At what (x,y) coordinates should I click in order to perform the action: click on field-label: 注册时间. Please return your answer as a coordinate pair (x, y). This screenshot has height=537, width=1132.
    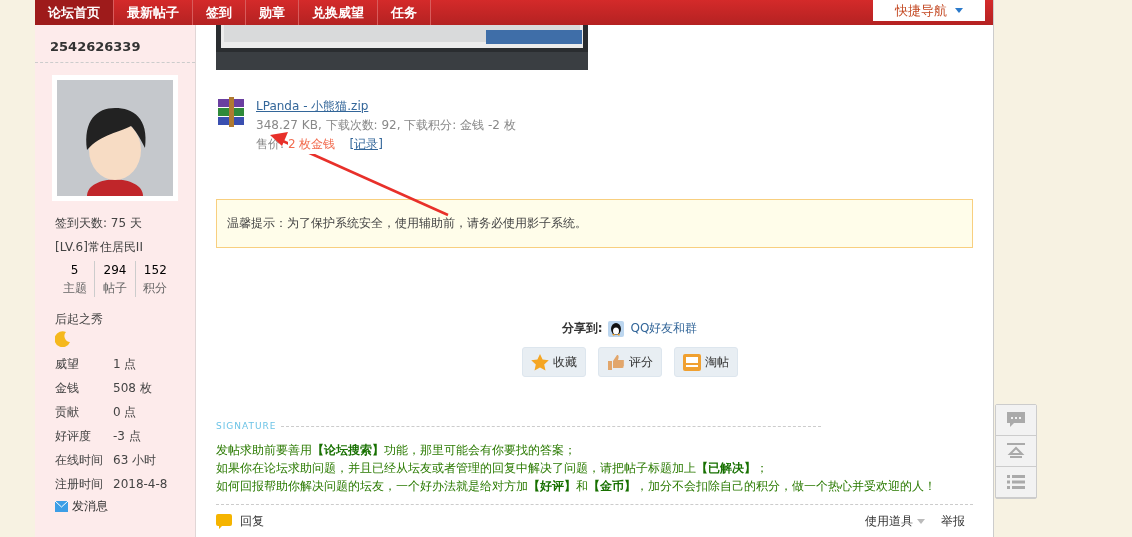
    Looking at the image, I should click on (79, 484).